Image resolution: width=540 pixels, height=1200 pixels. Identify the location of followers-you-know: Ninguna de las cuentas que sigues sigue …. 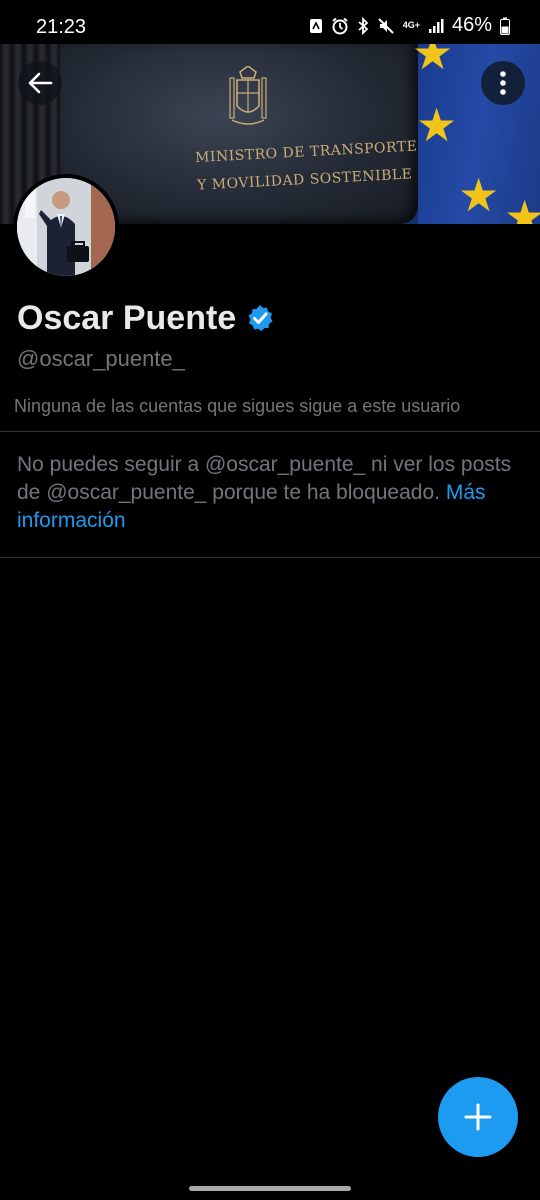
(237, 406).